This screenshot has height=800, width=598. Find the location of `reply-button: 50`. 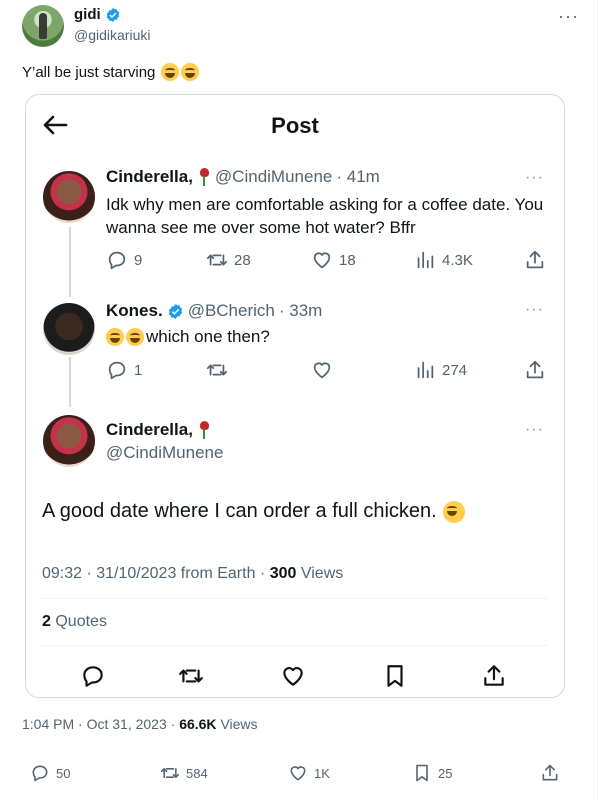

reply-button: 50 is located at coordinates (50, 773).